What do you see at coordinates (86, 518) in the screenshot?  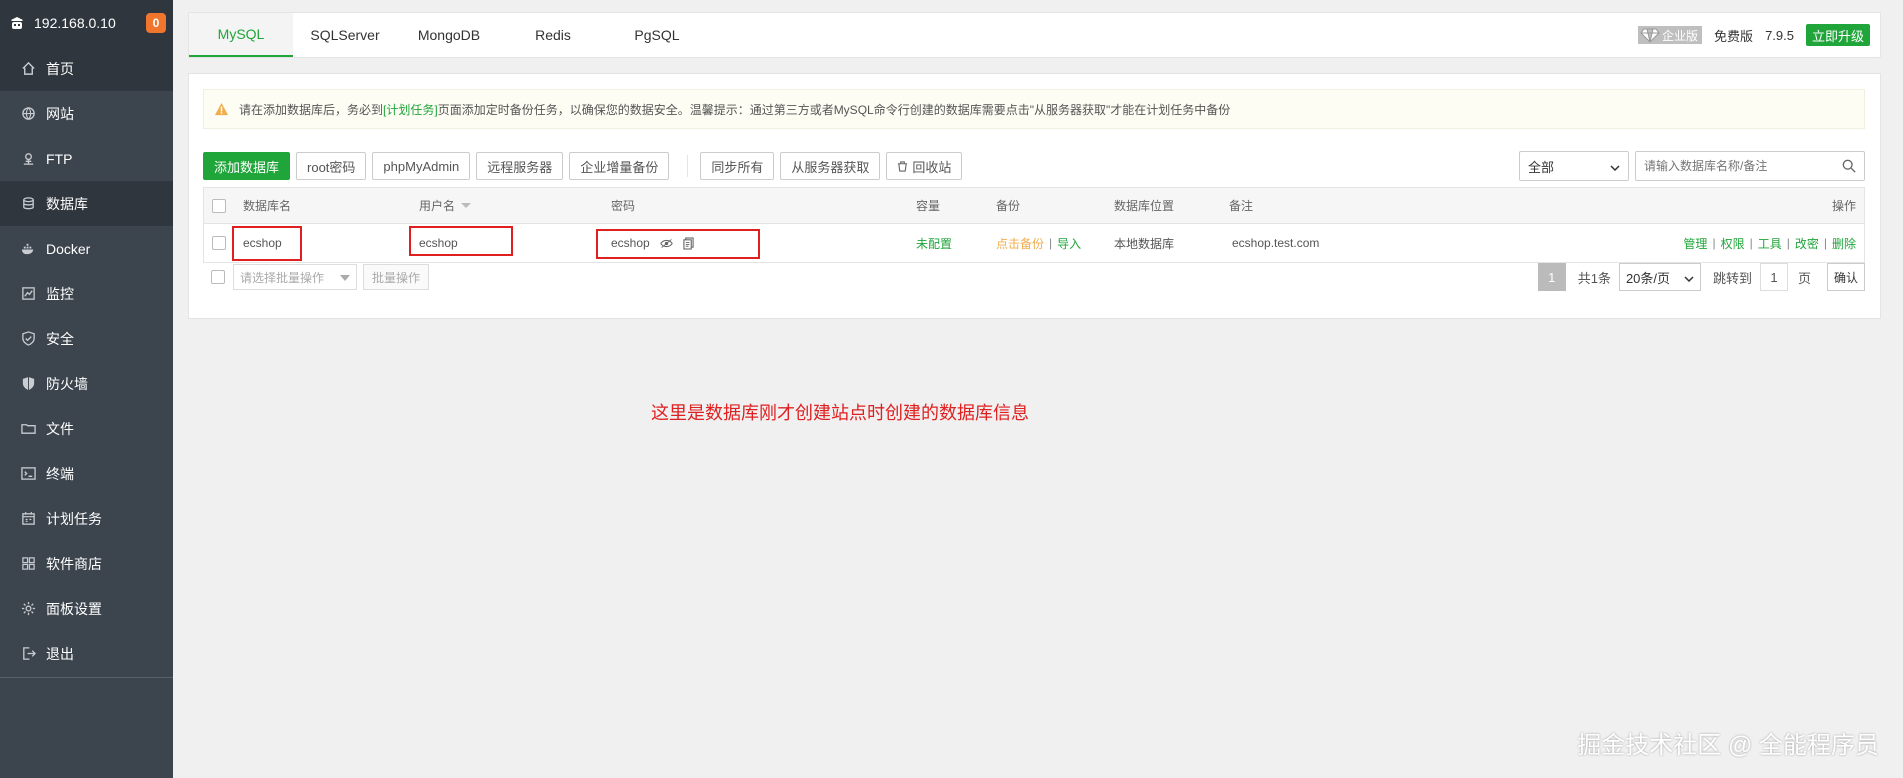 I see `sidebar-item-cron: 计划任务` at bounding box center [86, 518].